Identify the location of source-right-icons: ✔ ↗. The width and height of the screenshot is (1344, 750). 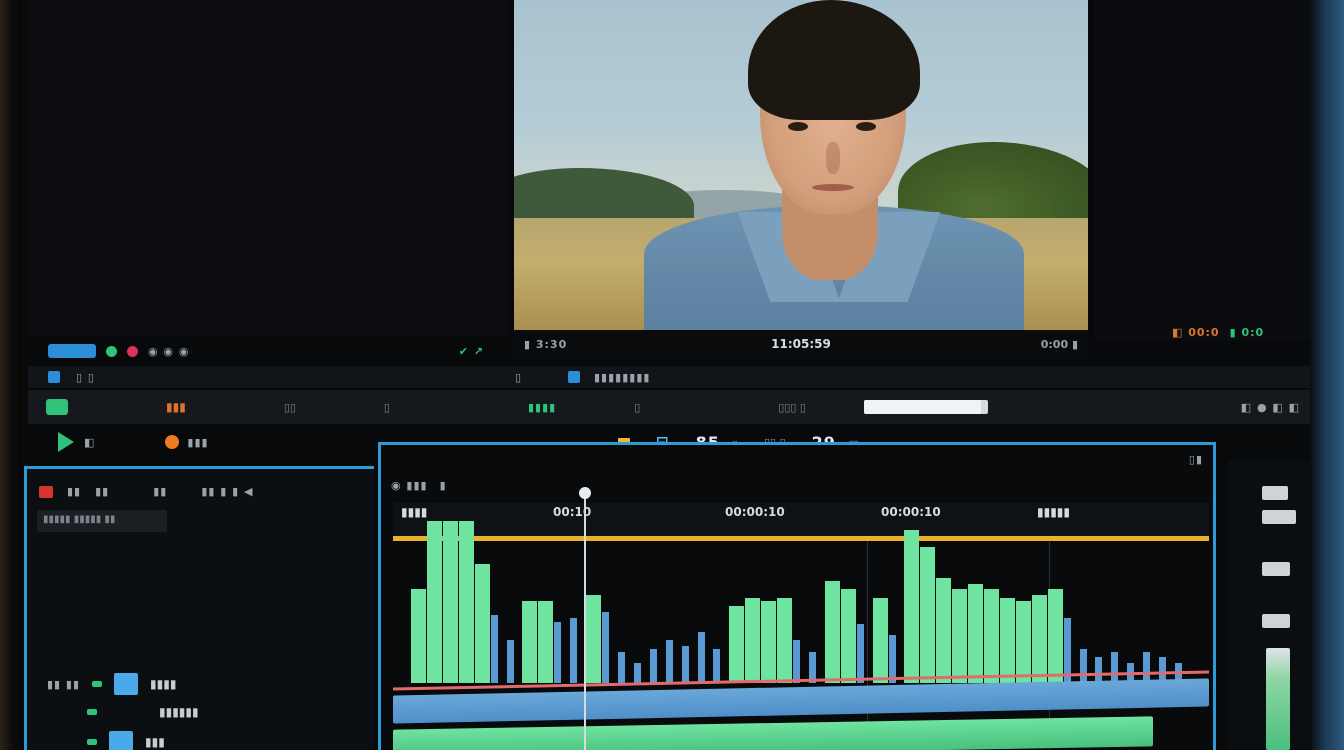
(471, 351).